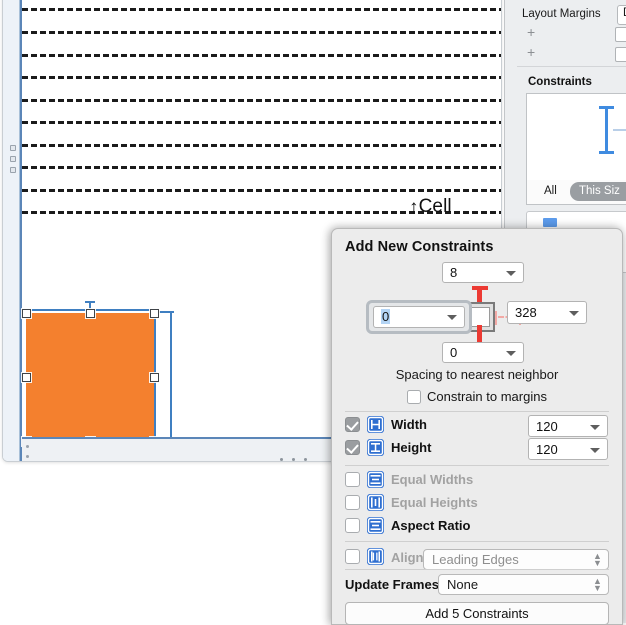  What do you see at coordinates (606, 130) in the screenshot?
I see `constraint-vertical-bar` at bounding box center [606, 130].